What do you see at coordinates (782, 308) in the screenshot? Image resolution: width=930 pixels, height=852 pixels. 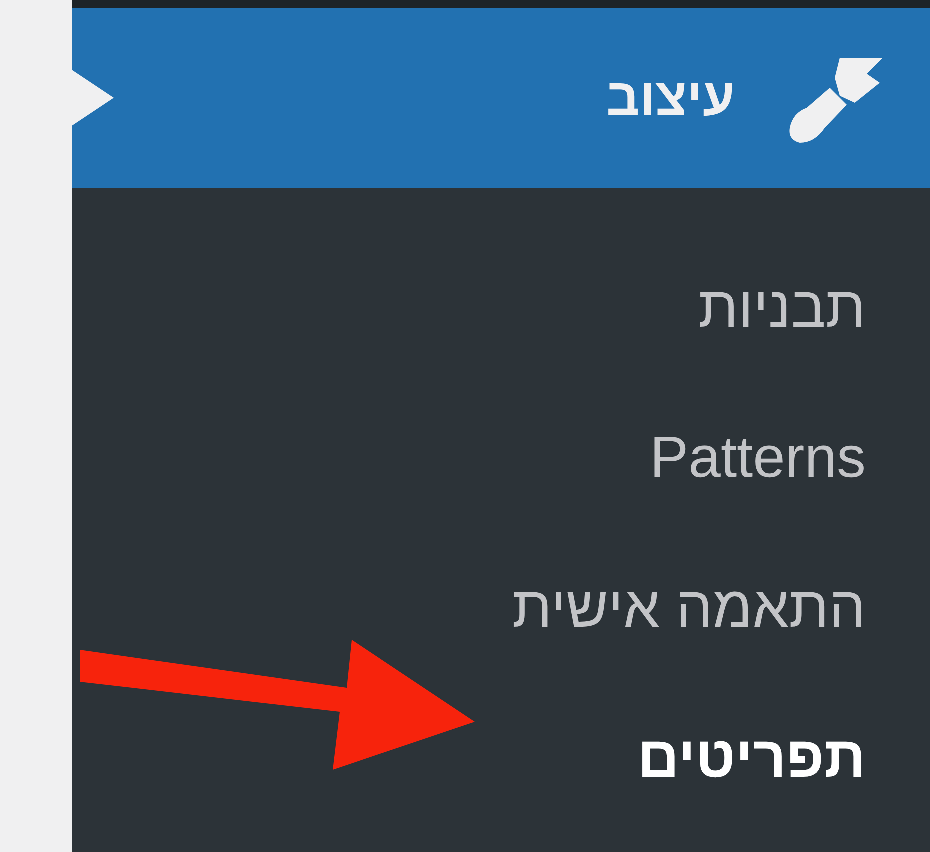 I see `submenu-item: תבניות` at bounding box center [782, 308].